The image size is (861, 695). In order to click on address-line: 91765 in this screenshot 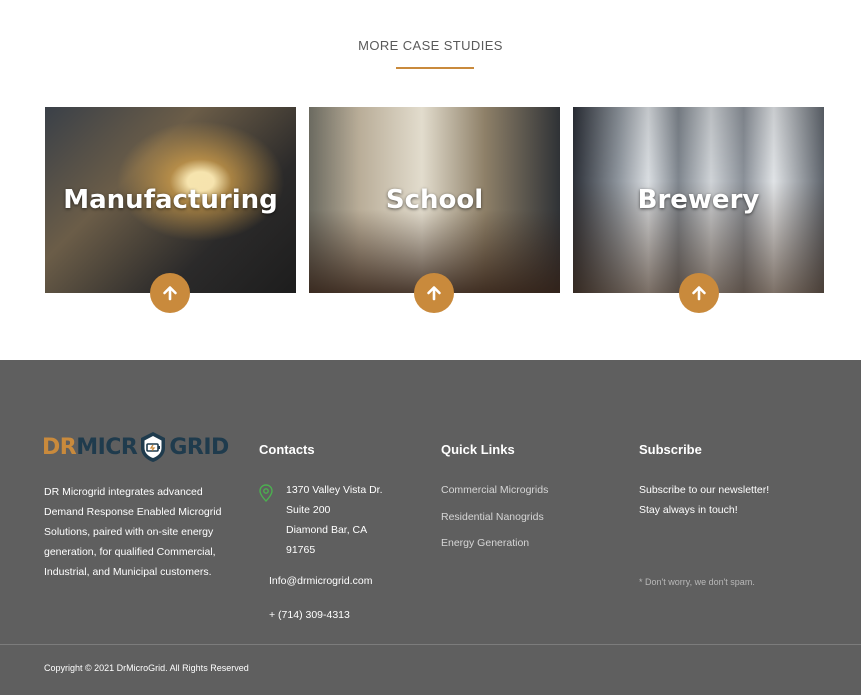, I will do `click(301, 550)`.